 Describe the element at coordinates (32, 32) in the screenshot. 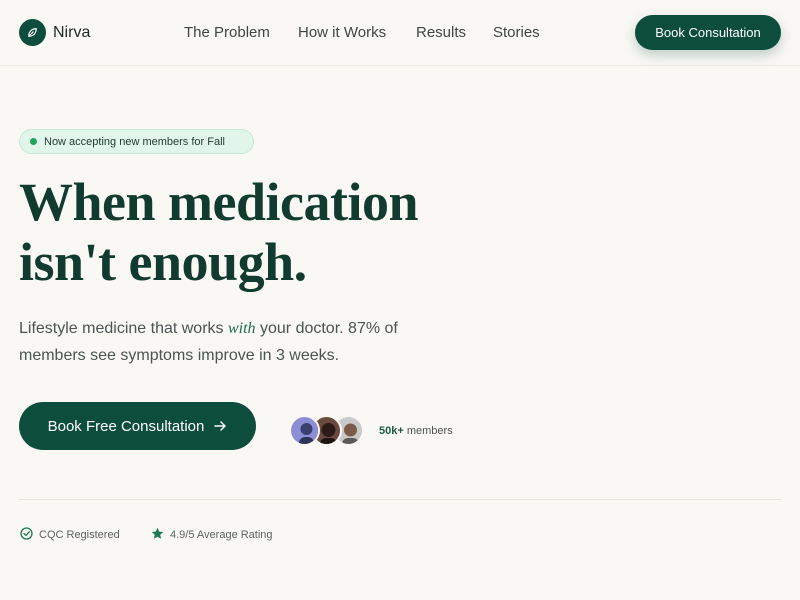

I see `leaf-icon` at that location.